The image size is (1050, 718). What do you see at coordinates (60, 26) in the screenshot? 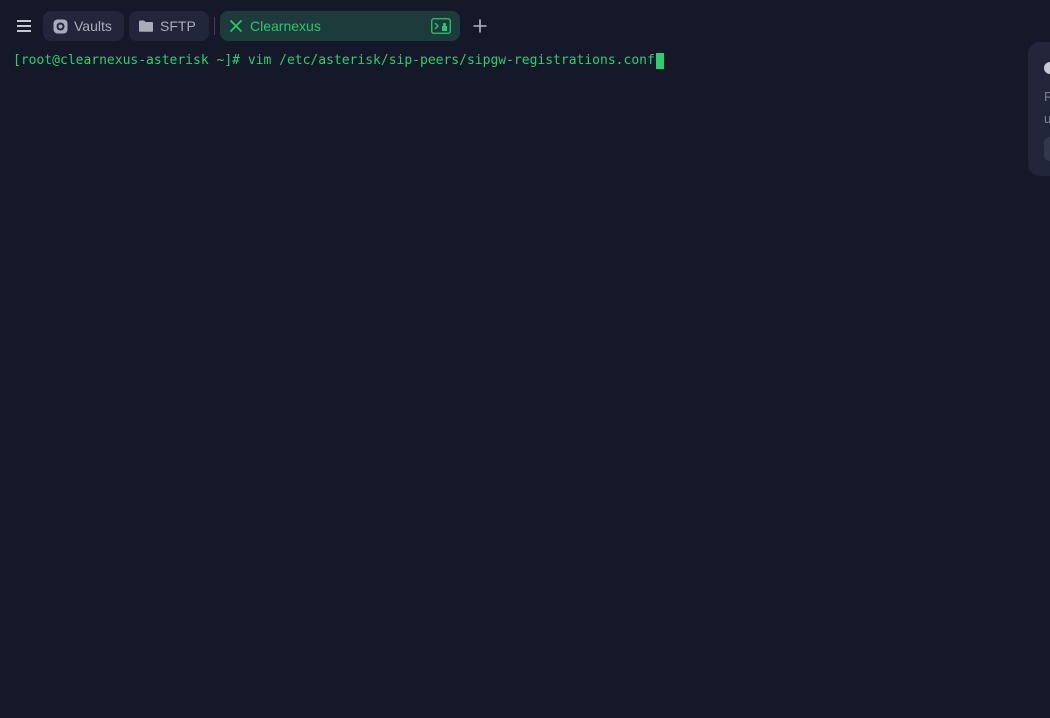
I see `vault-icon` at bounding box center [60, 26].